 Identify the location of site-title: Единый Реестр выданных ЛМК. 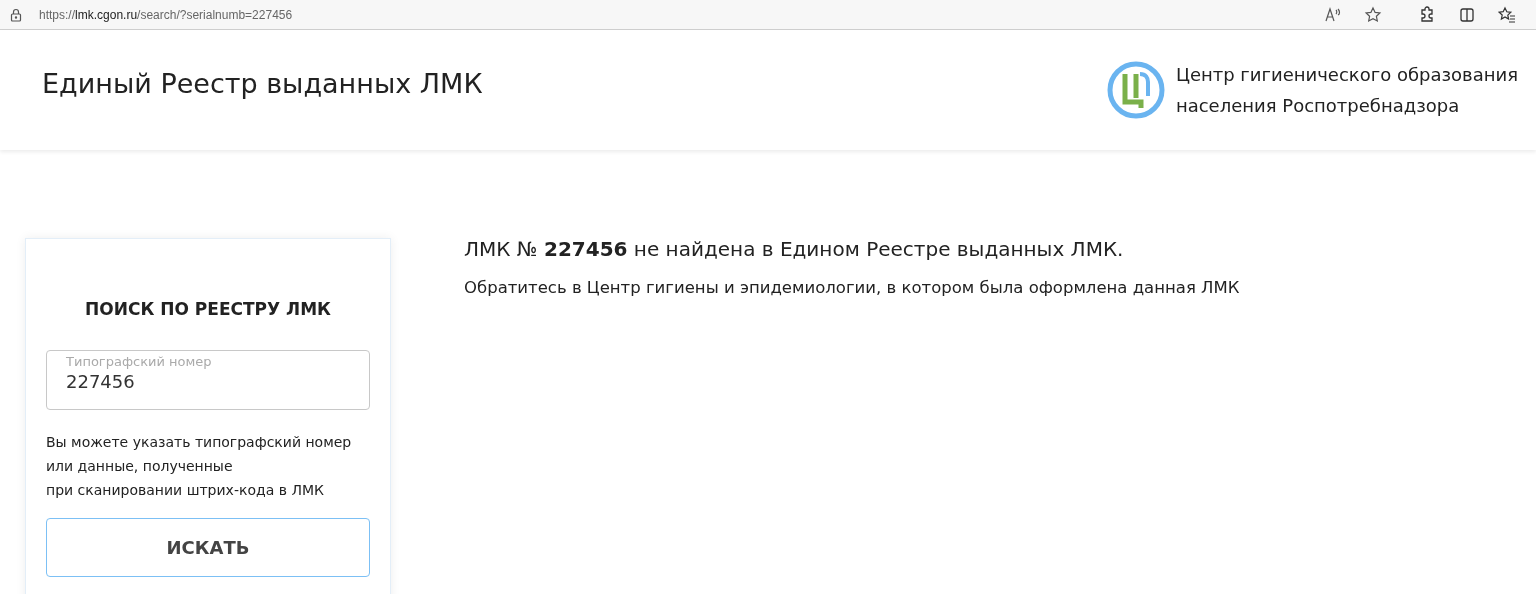
(262, 83).